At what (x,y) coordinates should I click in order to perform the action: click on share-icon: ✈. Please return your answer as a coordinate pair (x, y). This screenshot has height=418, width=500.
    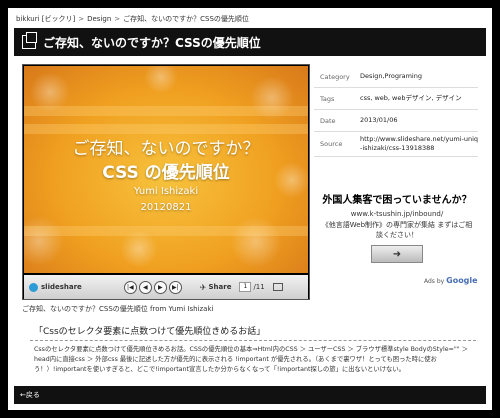
    Looking at the image, I should click on (203, 287).